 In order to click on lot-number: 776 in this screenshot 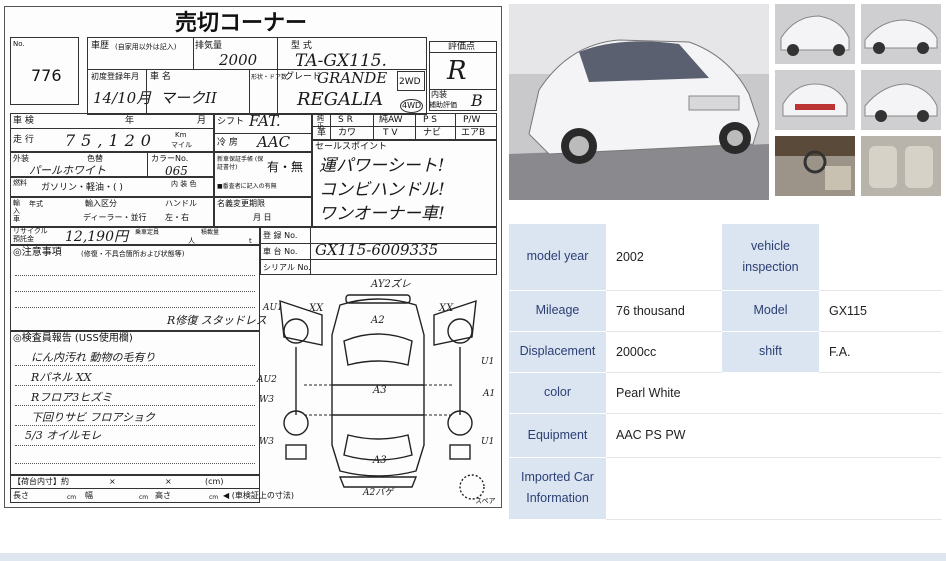, I will do `click(46, 75)`.